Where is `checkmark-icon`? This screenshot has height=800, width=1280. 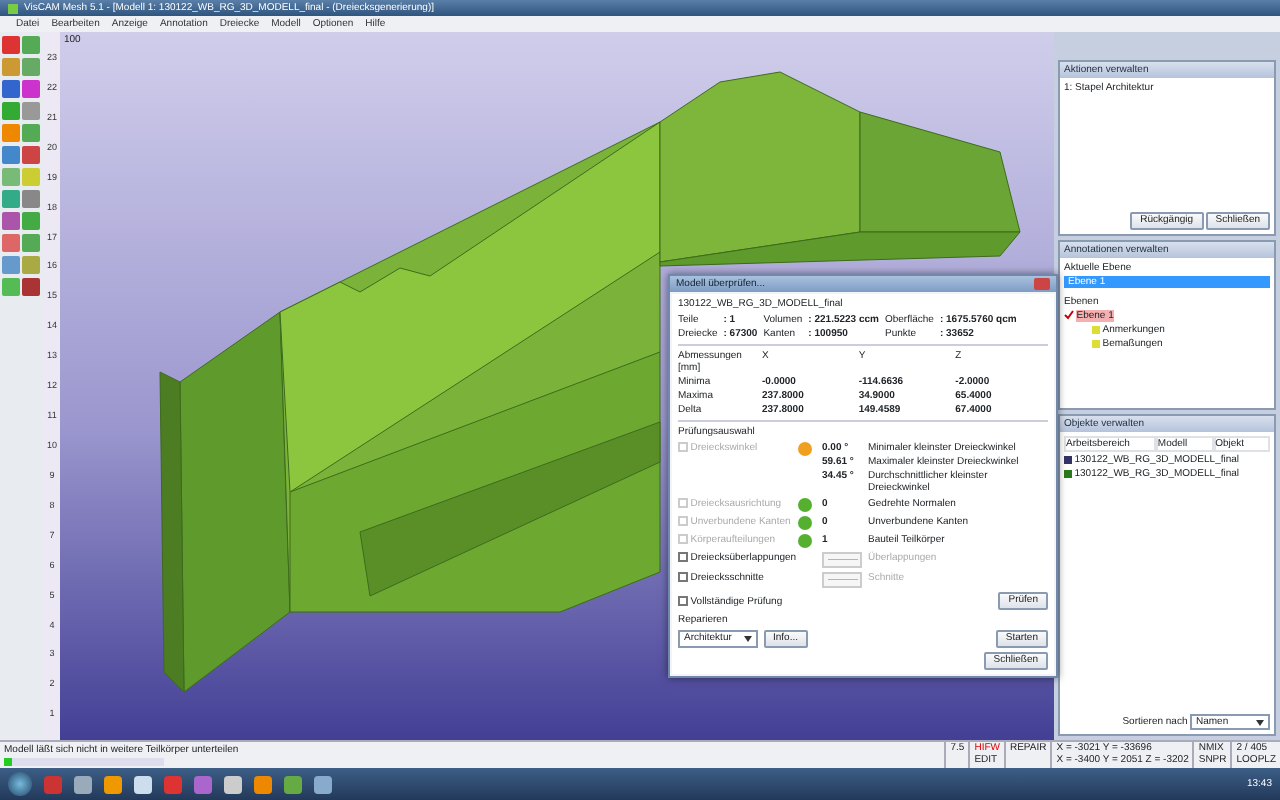
checkmark-icon is located at coordinates (1069, 315).